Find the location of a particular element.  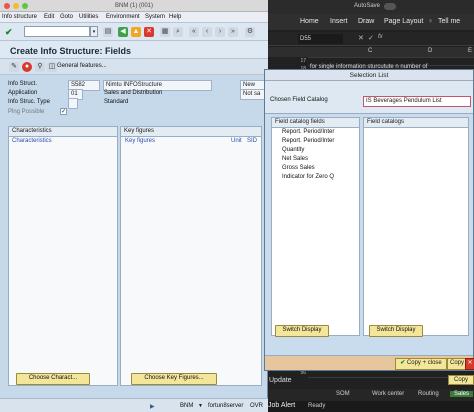

autosave-toggle is located at coordinates (390, 6).